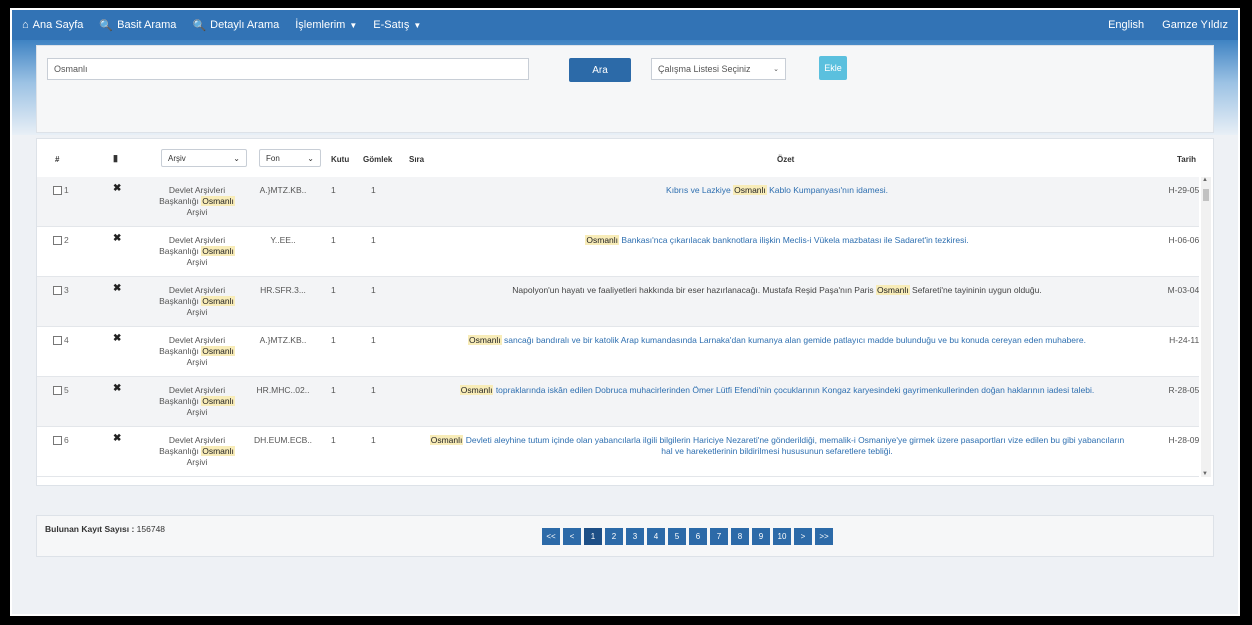 The height and width of the screenshot is (625, 1252). What do you see at coordinates (66, 290) in the screenshot?
I see `row-number: 3` at bounding box center [66, 290].